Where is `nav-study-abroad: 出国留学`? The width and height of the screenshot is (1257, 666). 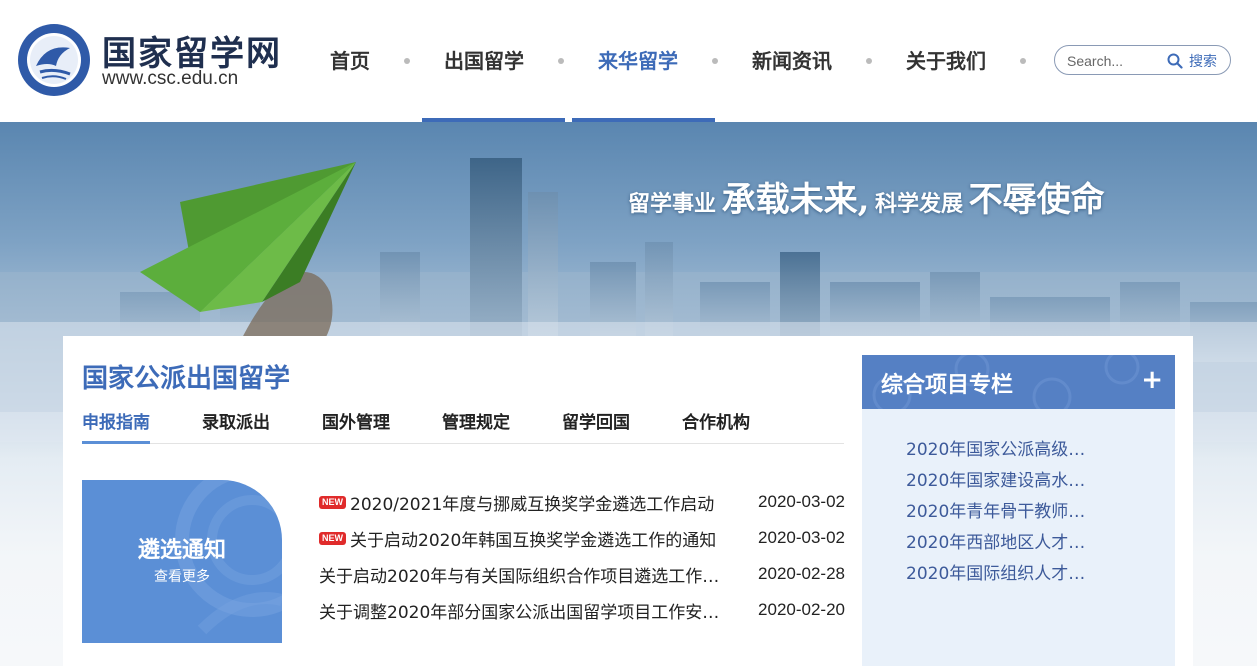 nav-study-abroad: 出国留学 is located at coordinates (484, 61).